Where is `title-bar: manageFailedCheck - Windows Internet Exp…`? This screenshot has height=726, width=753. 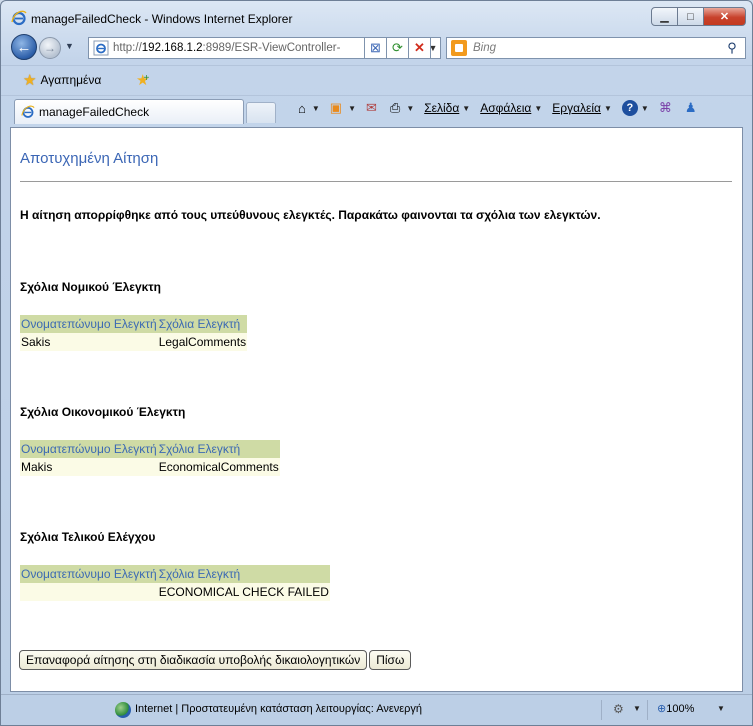
title-bar: manageFailedCheck - Windows Internet Exp… is located at coordinates (376, 18).